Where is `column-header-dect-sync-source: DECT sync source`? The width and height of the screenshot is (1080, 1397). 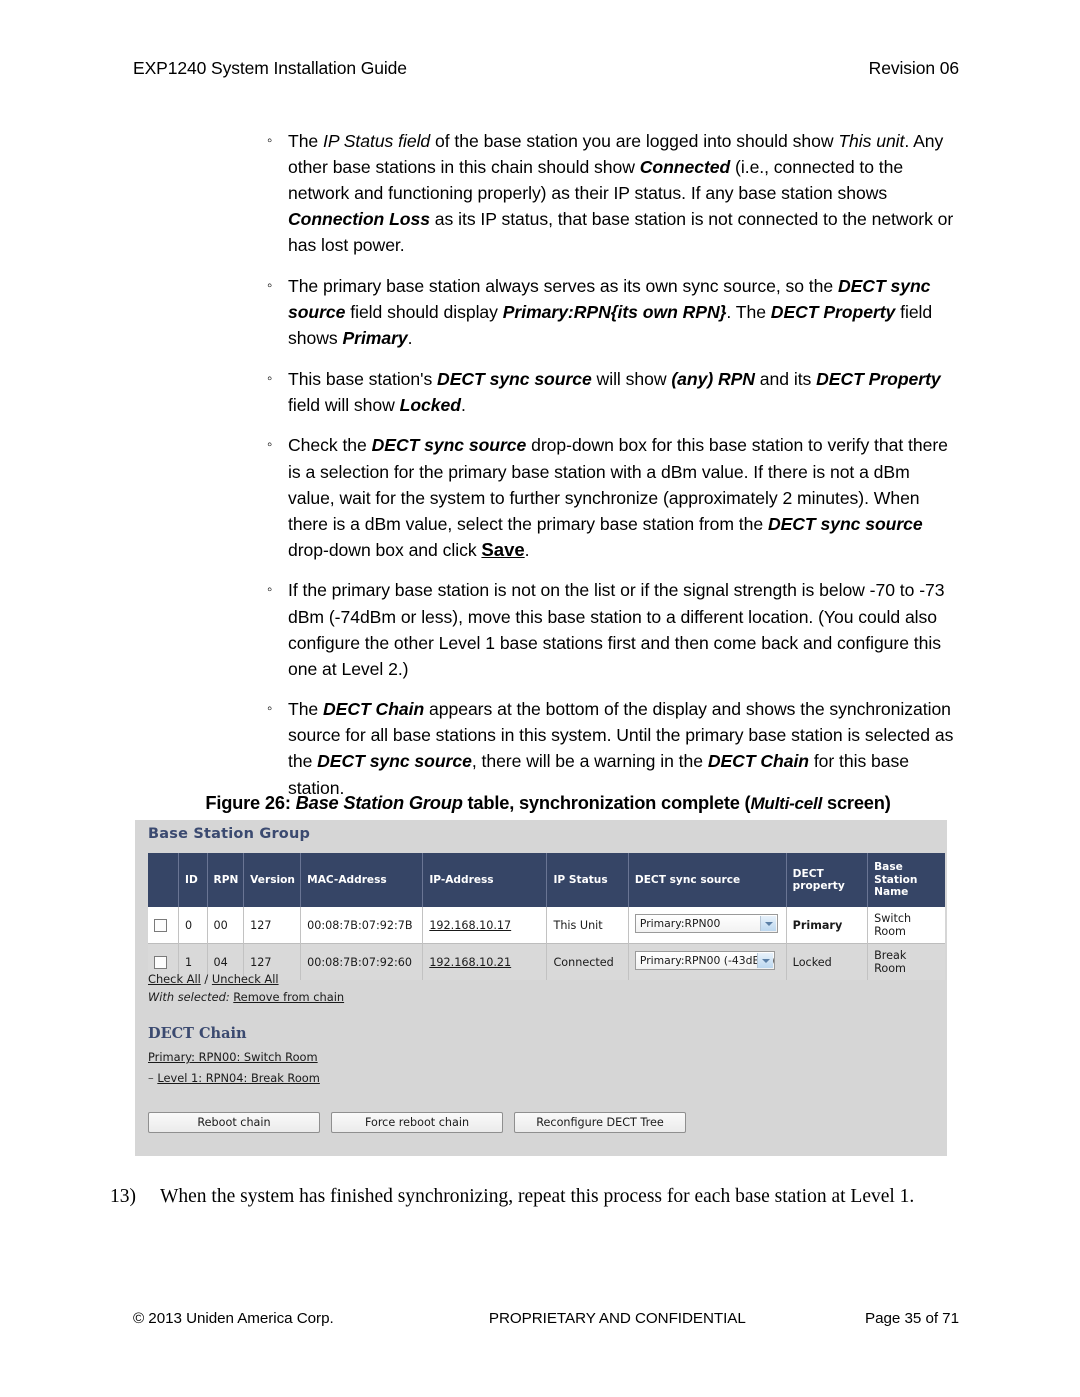
column-header-dect-sync-source: DECT sync source is located at coordinates (707, 880).